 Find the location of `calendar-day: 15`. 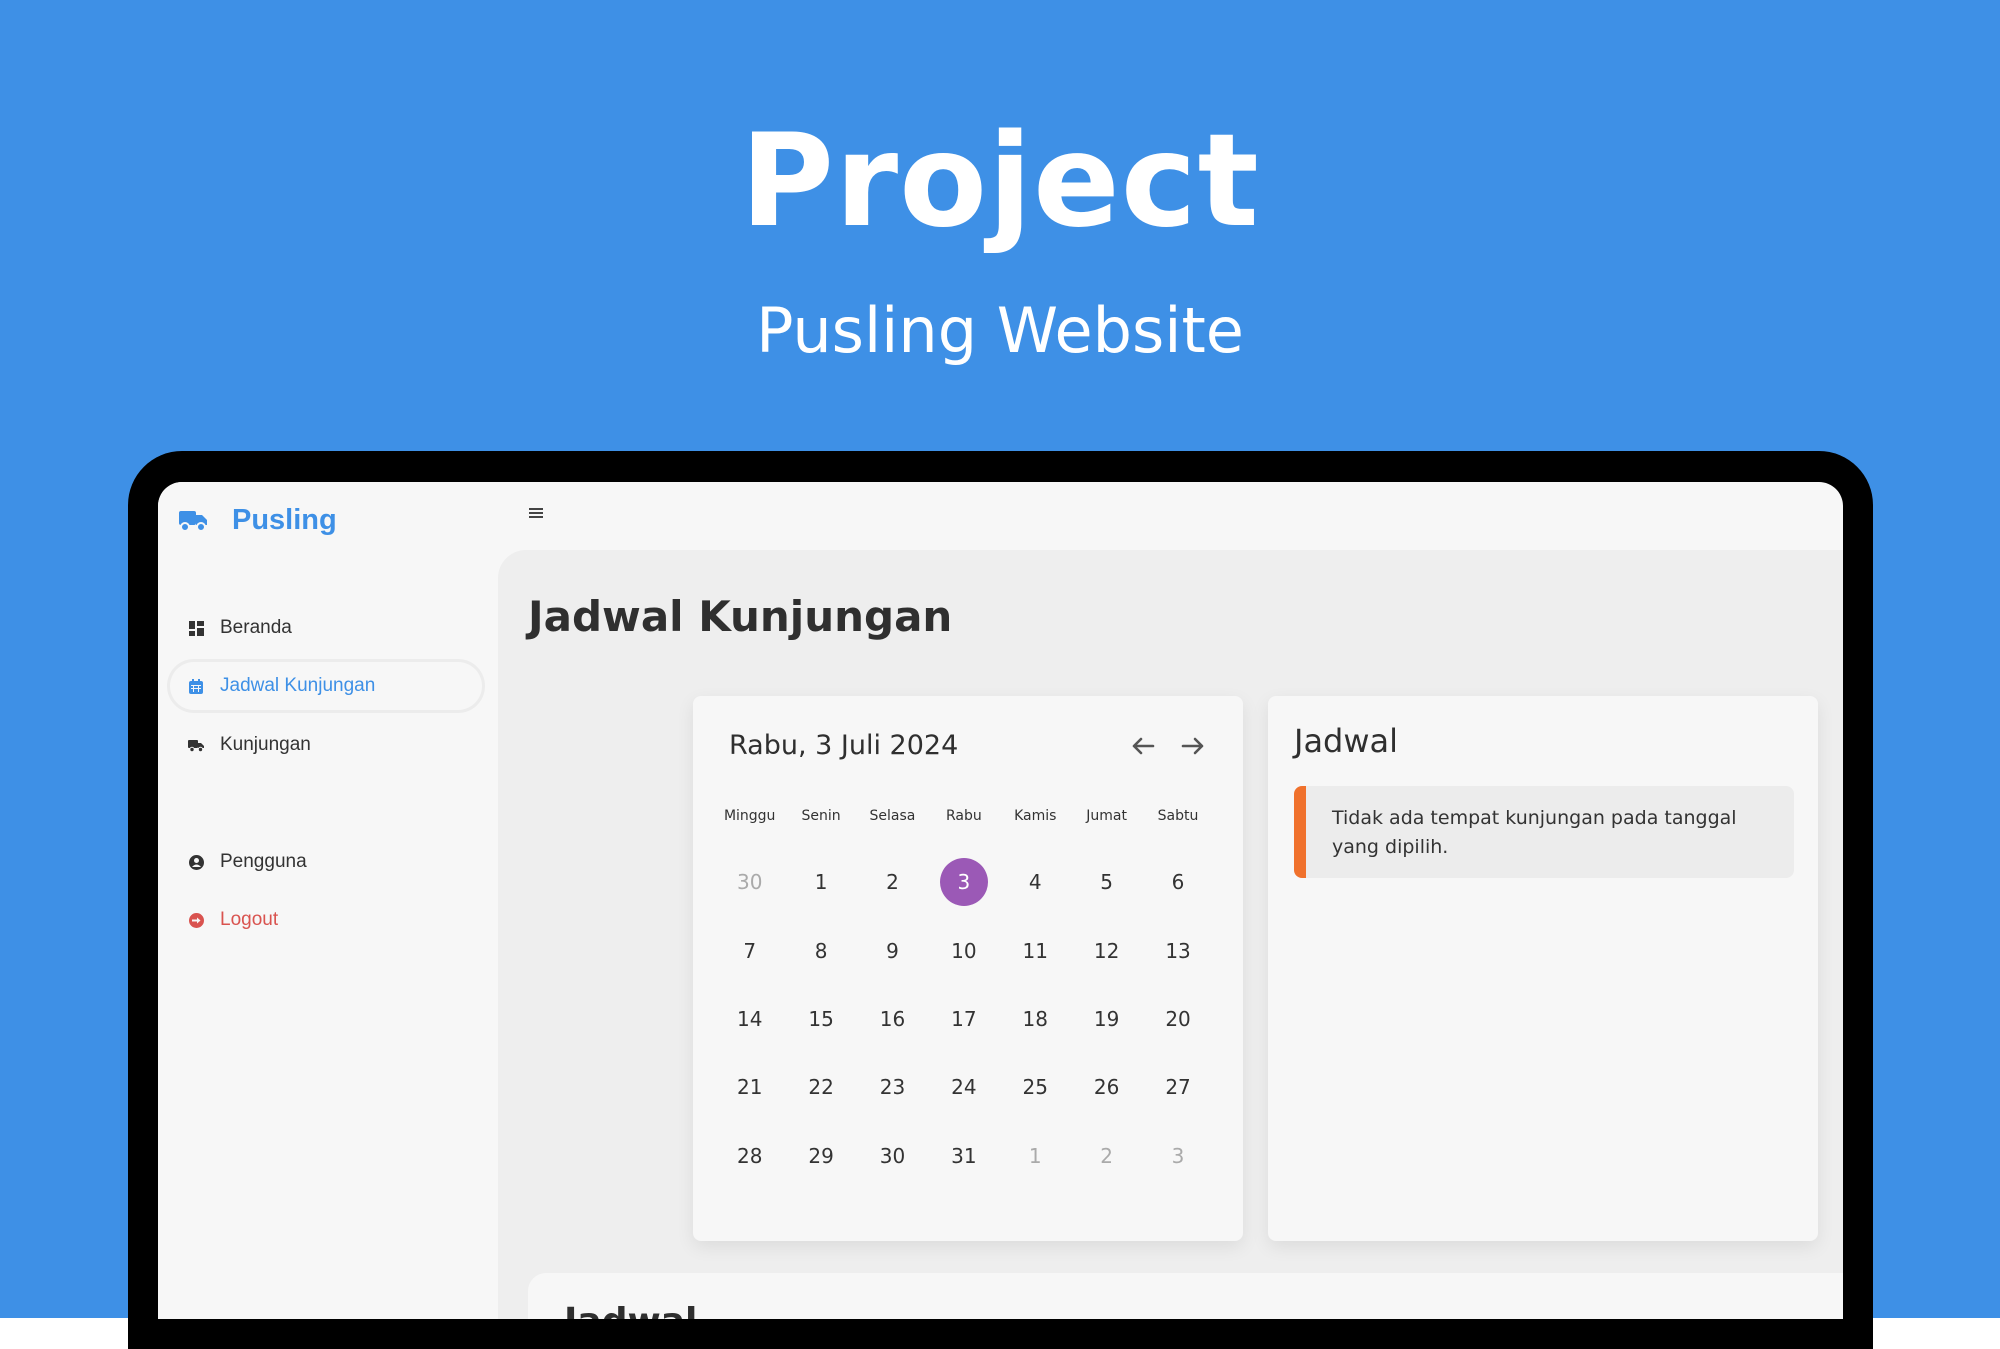

calendar-day: 15 is located at coordinates (820, 1019).